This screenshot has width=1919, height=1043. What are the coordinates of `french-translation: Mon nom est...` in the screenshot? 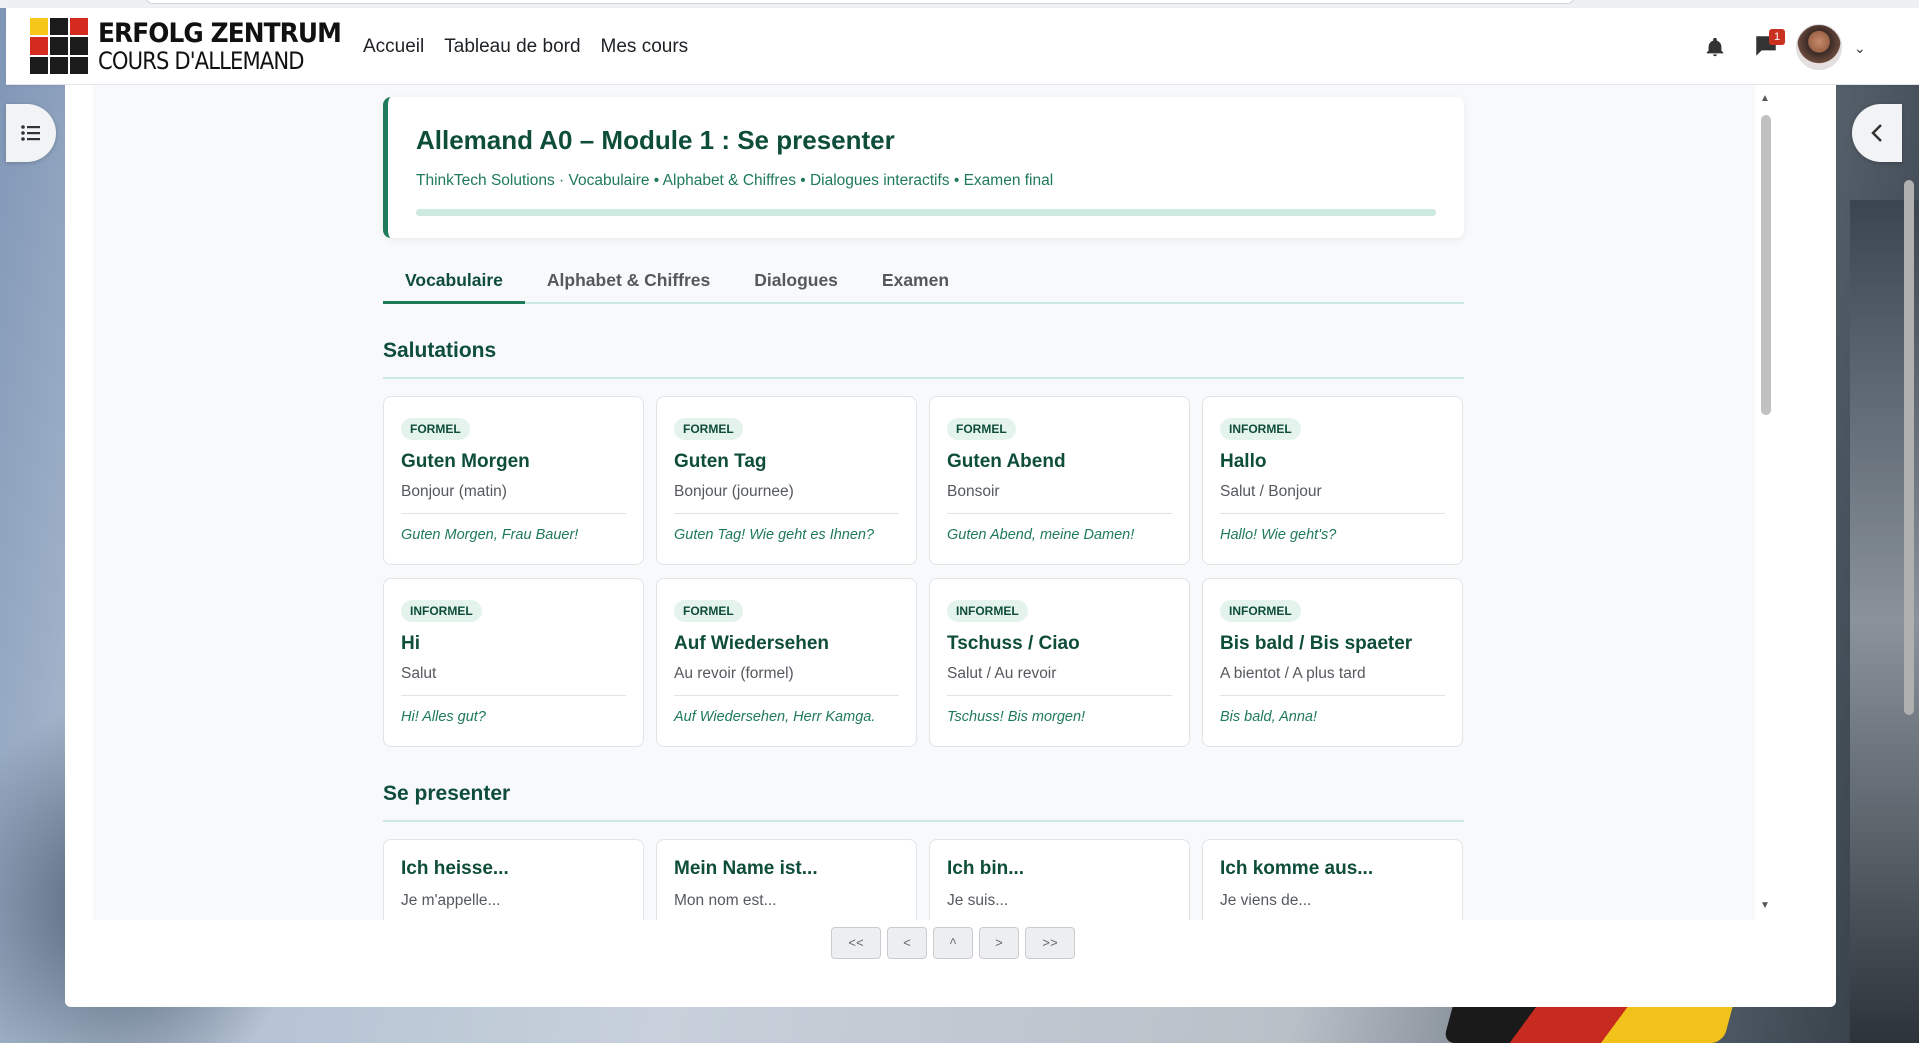 It's located at (725, 900).